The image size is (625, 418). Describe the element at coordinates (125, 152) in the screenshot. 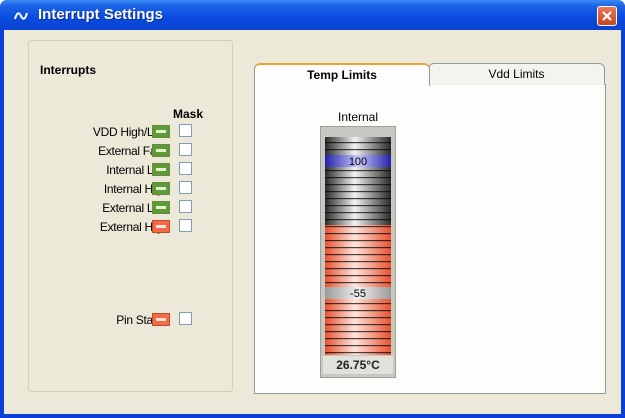

I see `interrupt-row: External Fault` at that location.